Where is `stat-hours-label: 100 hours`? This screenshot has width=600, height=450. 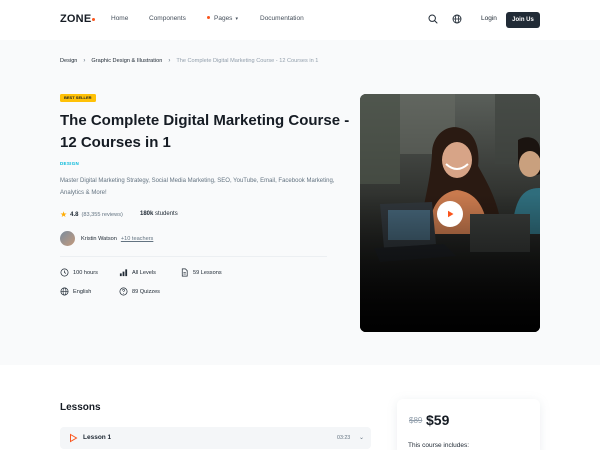 stat-hours-label: 100 hours is located at coordinates (85, 272).